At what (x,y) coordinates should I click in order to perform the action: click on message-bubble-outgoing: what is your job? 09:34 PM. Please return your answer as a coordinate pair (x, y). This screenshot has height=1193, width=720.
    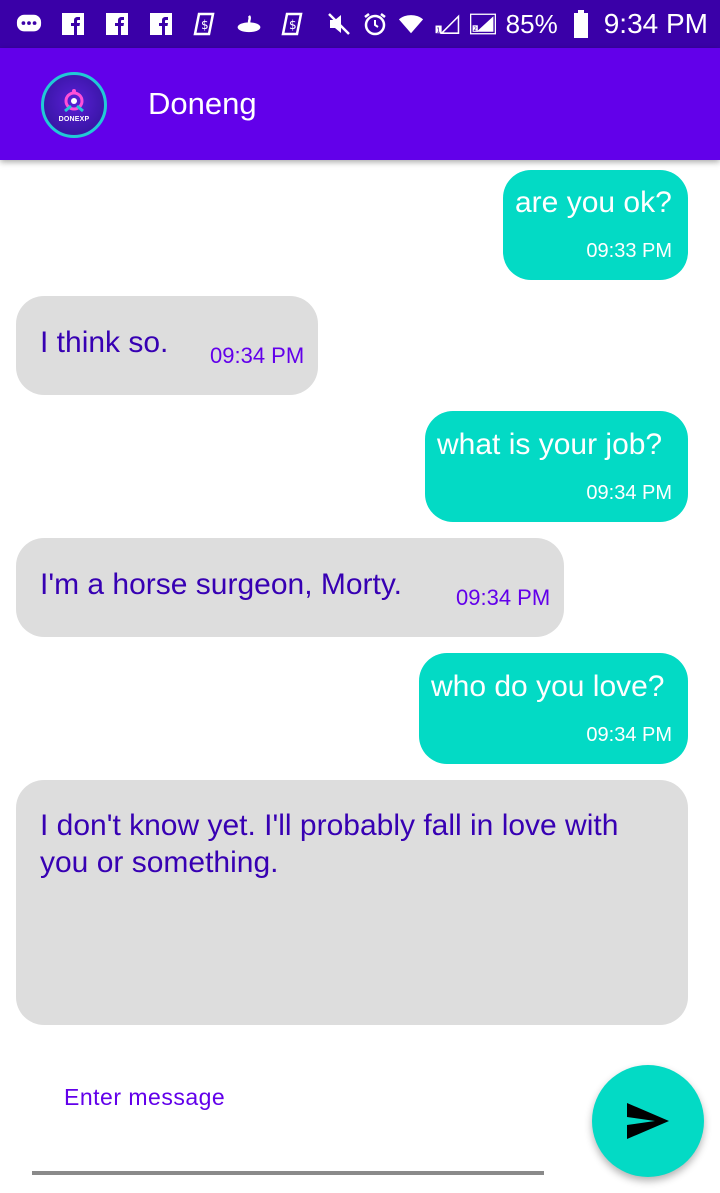
    Looking at the image, I should click on (556, 466).